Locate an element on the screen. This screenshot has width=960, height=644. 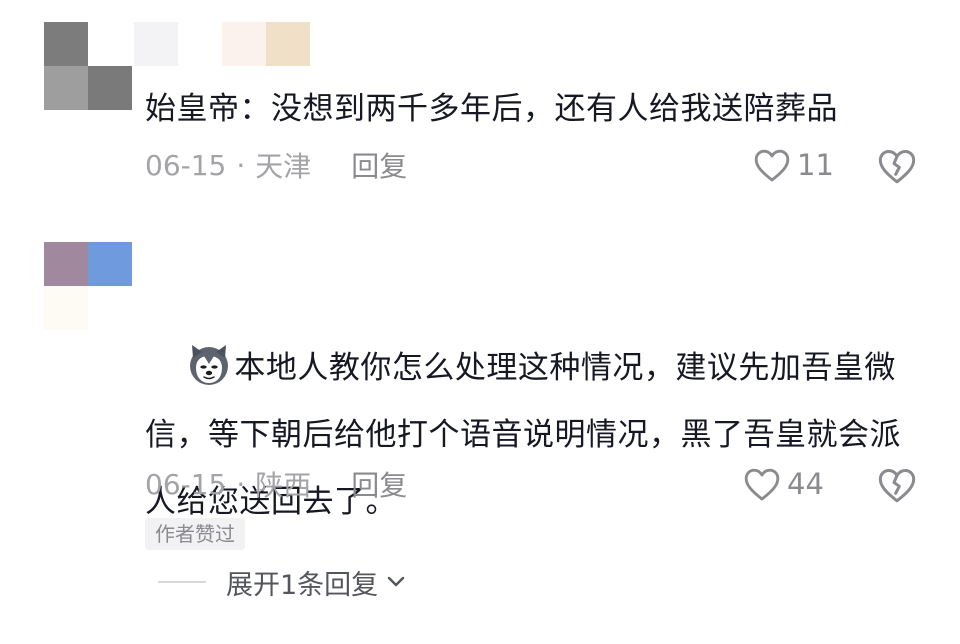
husky-dog-emoji-icon is located at coordinates (209, 365).